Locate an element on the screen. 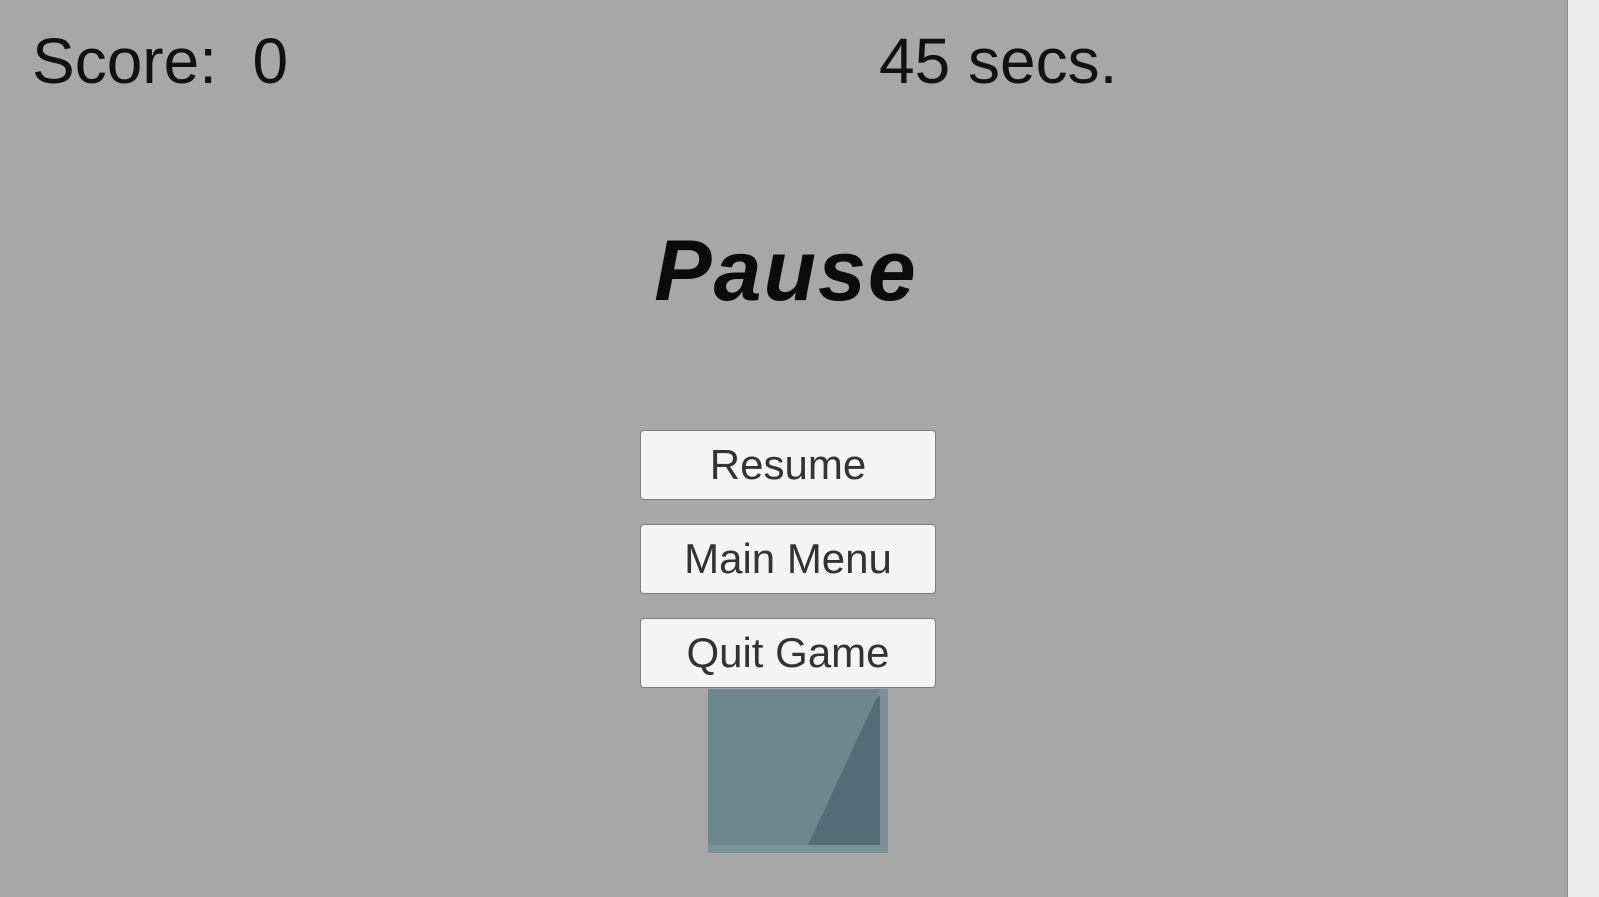  timer-display: 45 secs. is located at coordinates (998, 61).